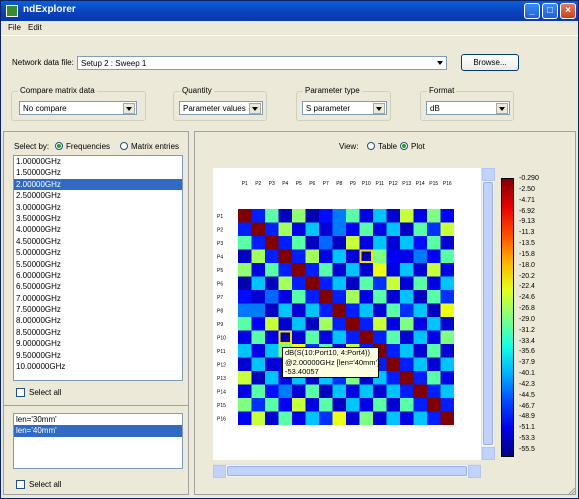  I want to click on variation-list-item: len='30mm', so click(98, 419).